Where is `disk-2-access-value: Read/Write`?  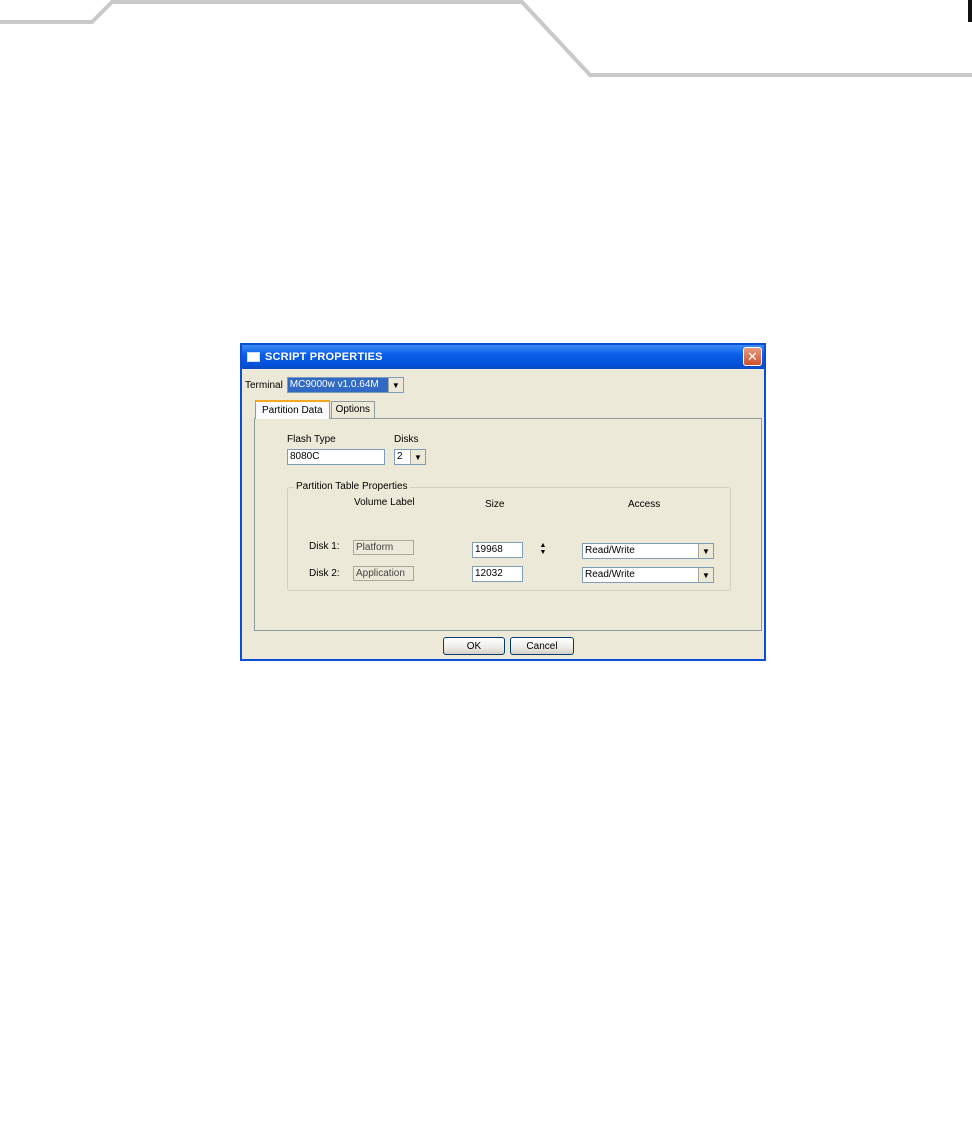
disk-2-access-value: Read/Write is located at coordinates (610, 574).